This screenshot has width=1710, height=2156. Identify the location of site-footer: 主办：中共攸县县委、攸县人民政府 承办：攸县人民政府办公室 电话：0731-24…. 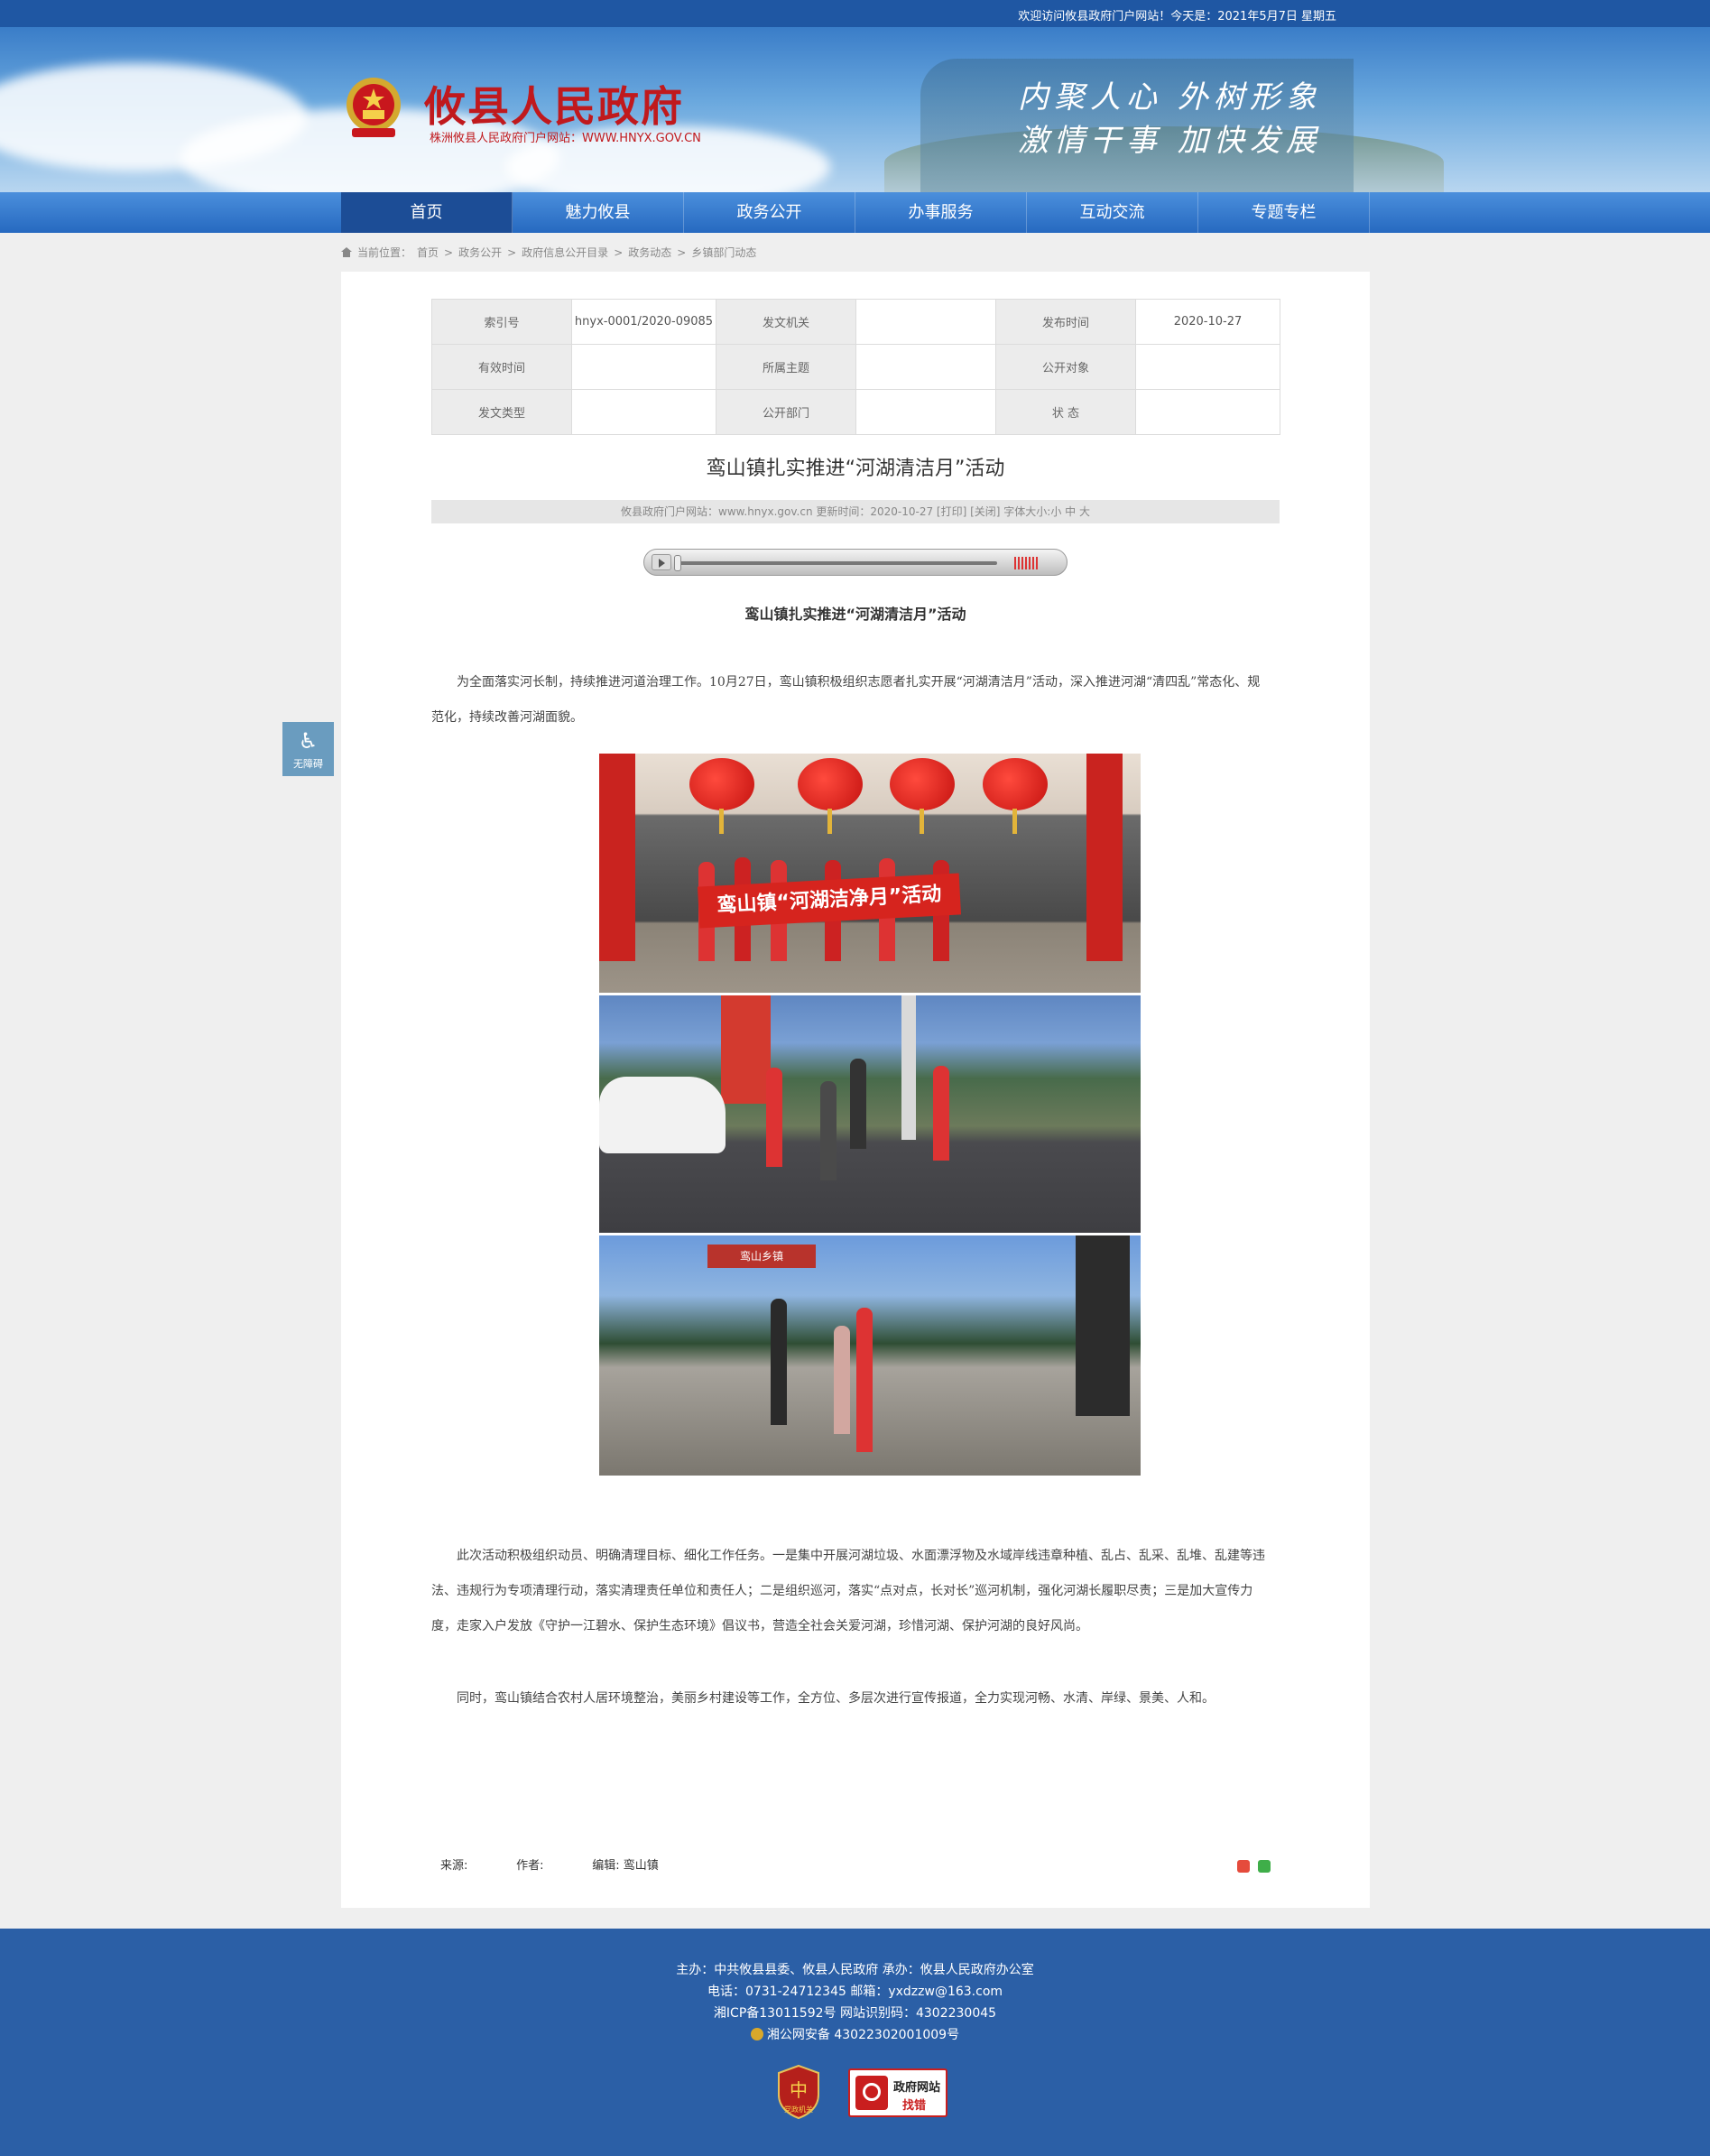
(855, 2042).